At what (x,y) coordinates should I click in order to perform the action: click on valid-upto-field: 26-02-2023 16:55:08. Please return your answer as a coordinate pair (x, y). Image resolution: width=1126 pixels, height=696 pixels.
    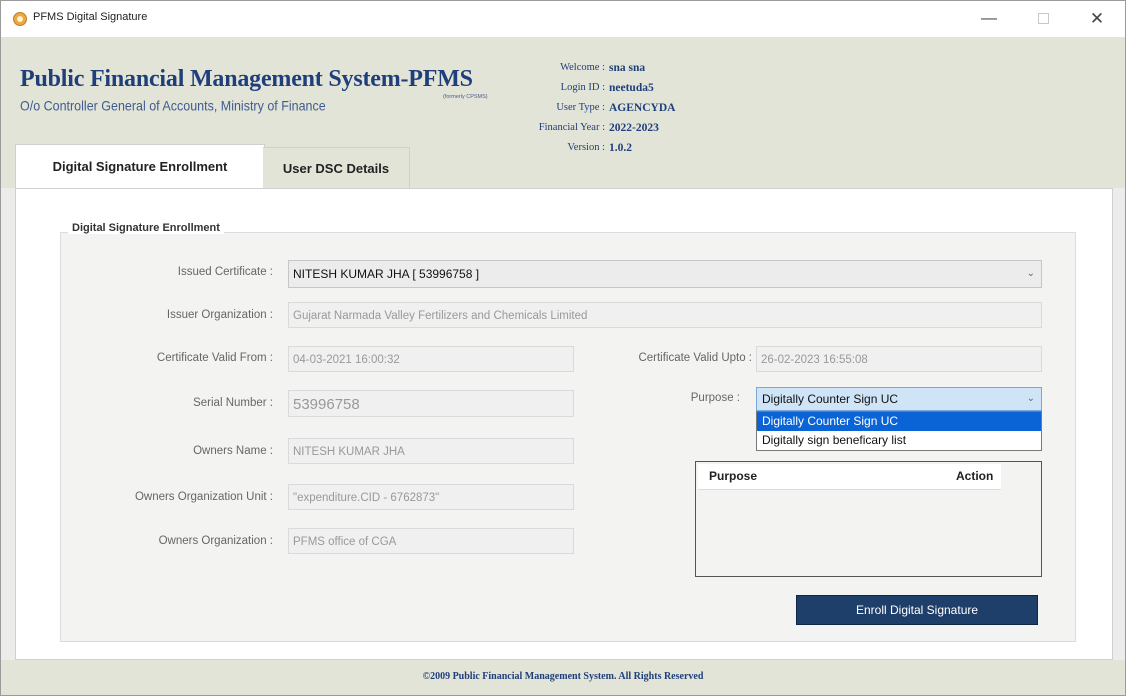
    Looking at the image, I should click on (899, 359).